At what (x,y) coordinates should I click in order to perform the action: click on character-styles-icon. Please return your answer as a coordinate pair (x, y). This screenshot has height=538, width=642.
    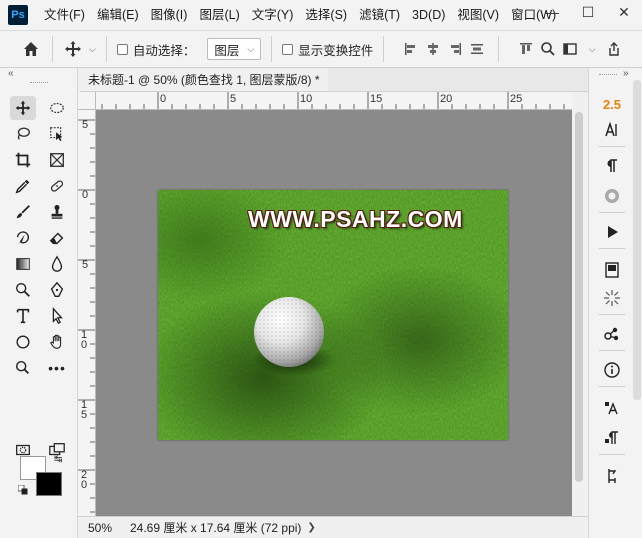
    Looking at the image, I should click on (612, 408).